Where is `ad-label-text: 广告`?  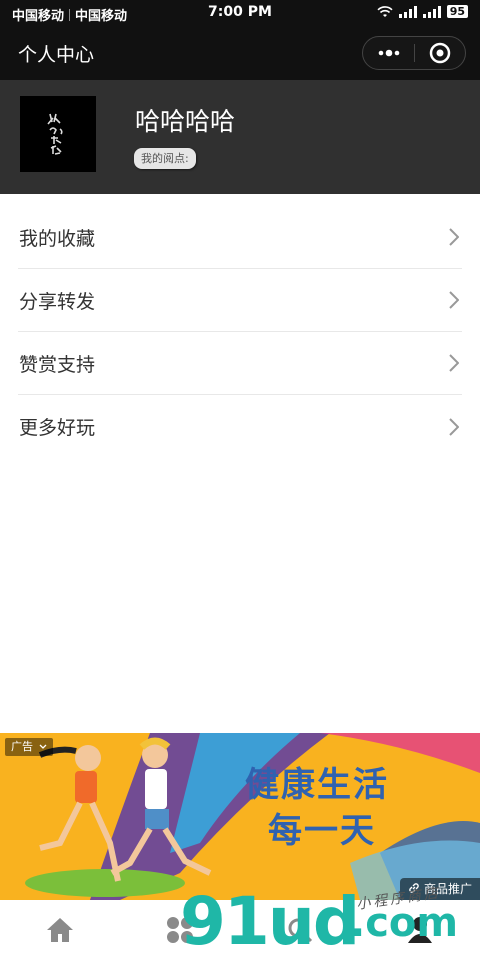
ad-label-text: 广告 is located at coordinates (22, 746).